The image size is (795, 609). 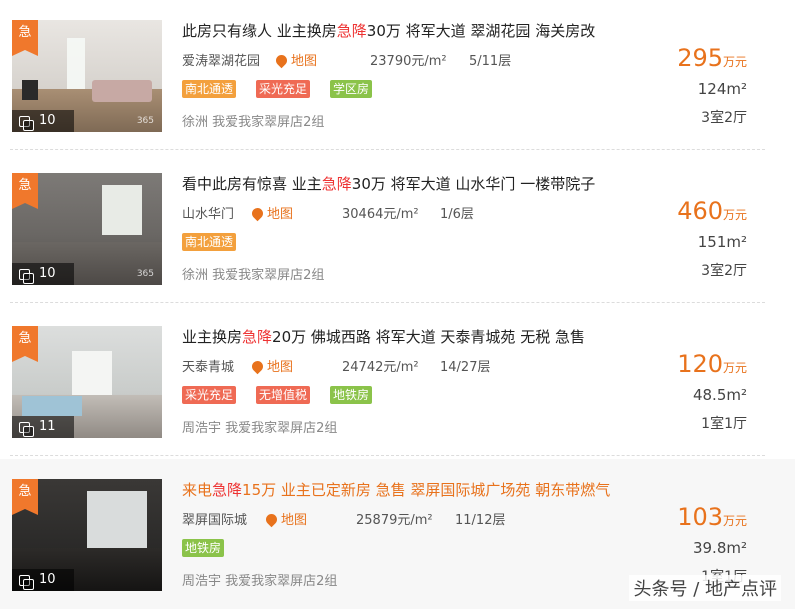 What do you see at coordinates (87, 535) in the screenshot?
I see `listing-photo: 急 10` at bounding box center [87, 535].